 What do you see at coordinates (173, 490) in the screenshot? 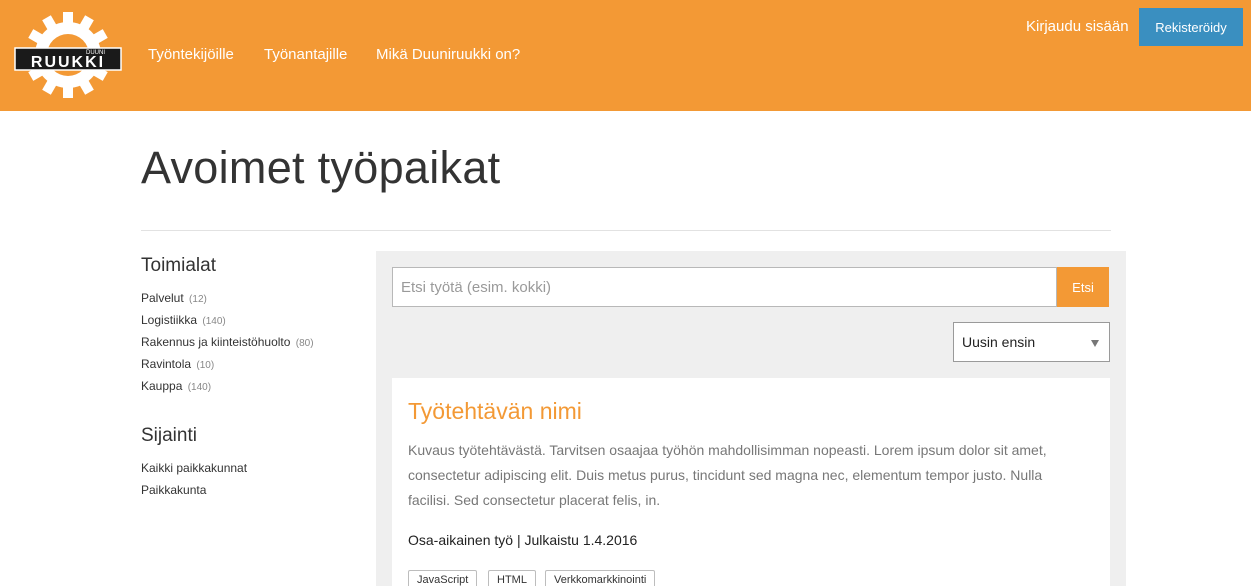
I see `location-filter-municipality: Paikkakunta` at bounding box center [173, 490].